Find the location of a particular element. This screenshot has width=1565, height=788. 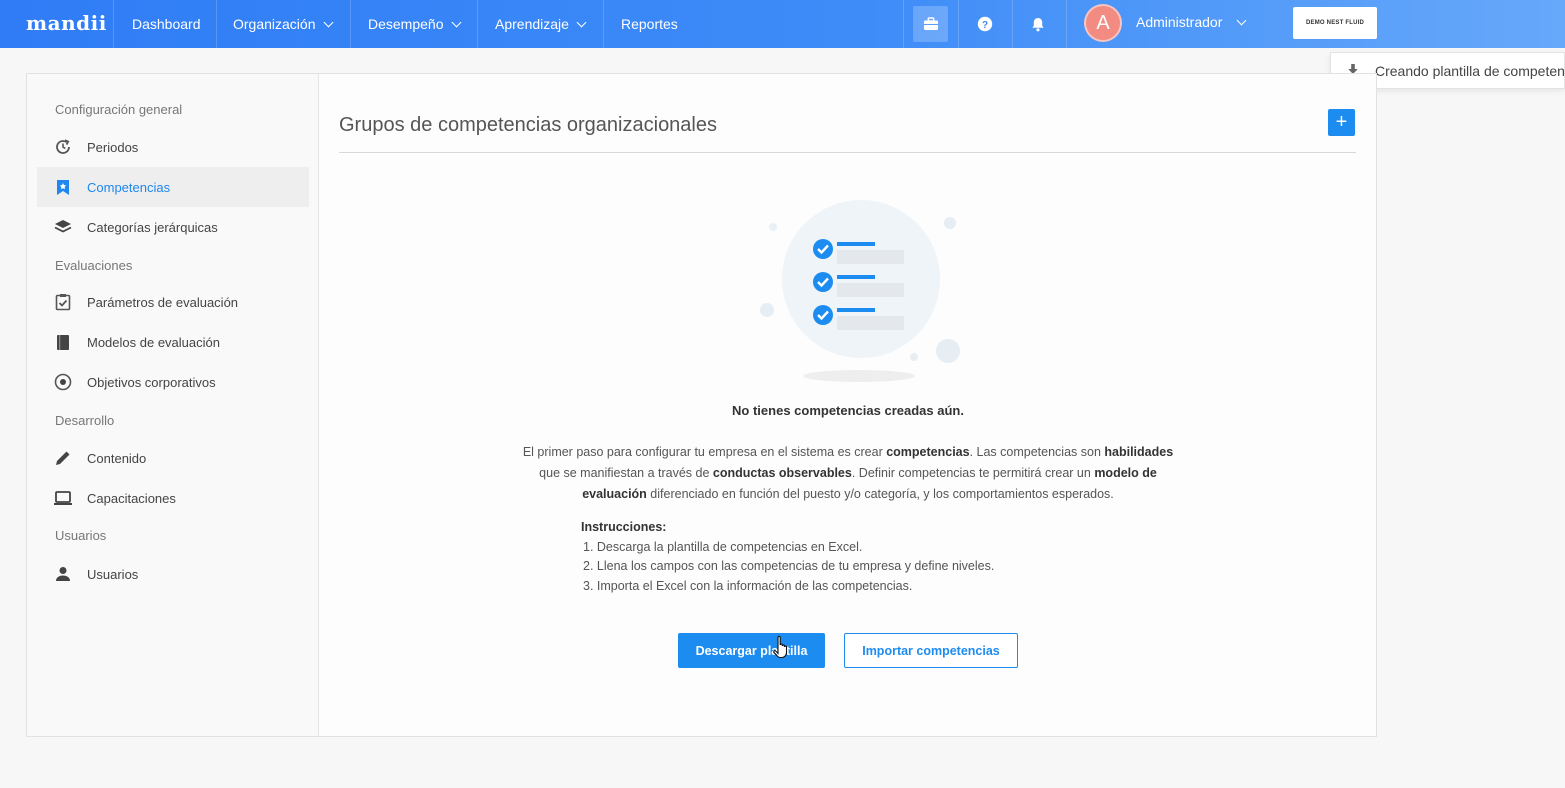

sidebar-item-parametros: Parámetros de evaluación is located at coordinates (173, 302).